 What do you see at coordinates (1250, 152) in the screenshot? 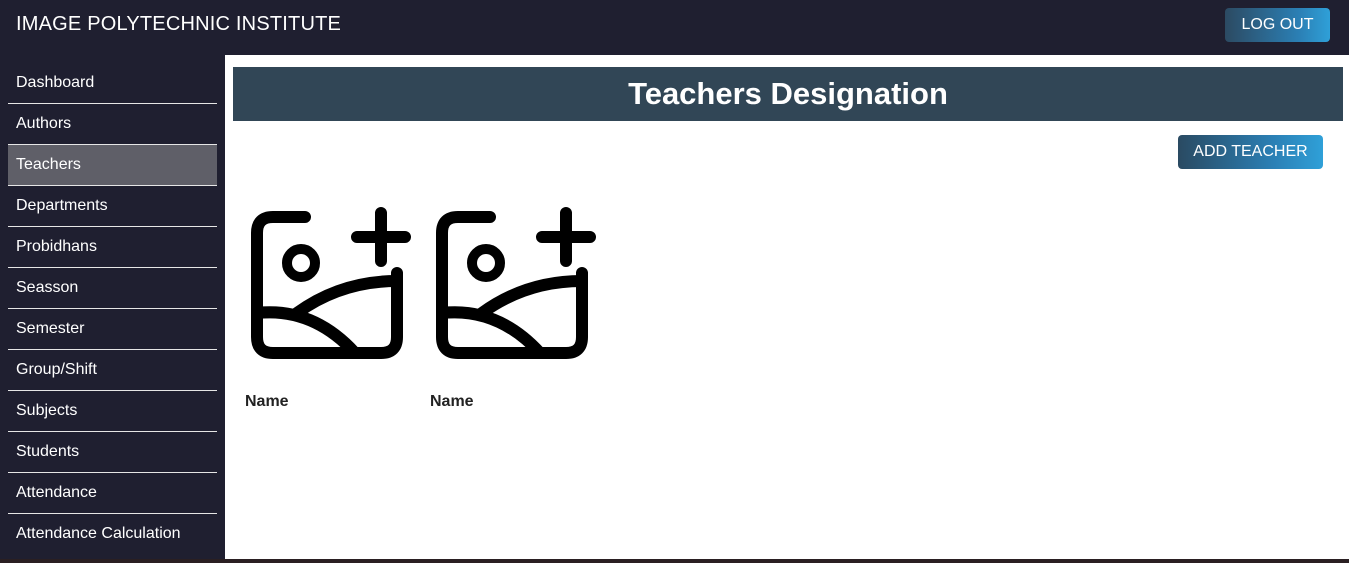
I see `add-teacher-button: ADD TEACHER` at bounding box center [1250, 152].